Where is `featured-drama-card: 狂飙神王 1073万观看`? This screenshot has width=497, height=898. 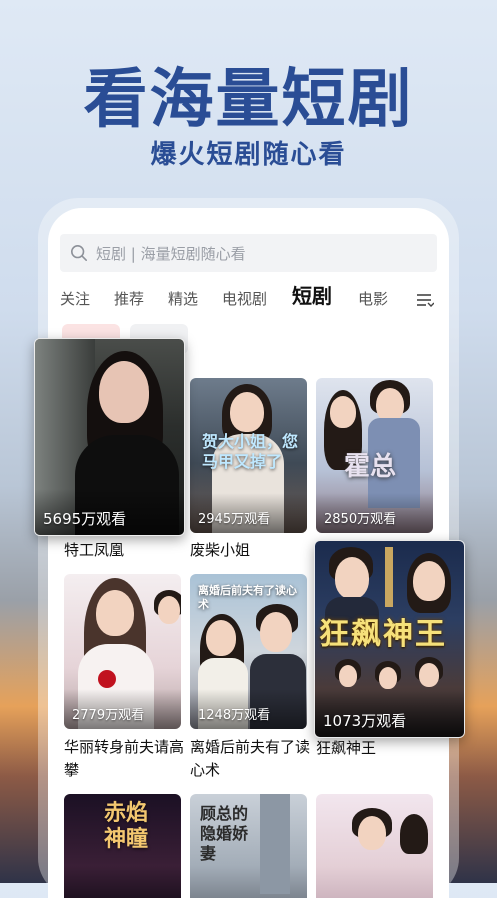
featured-drama-card: 狂飙神王 1073万观看 is located at coordinates (389, 639).